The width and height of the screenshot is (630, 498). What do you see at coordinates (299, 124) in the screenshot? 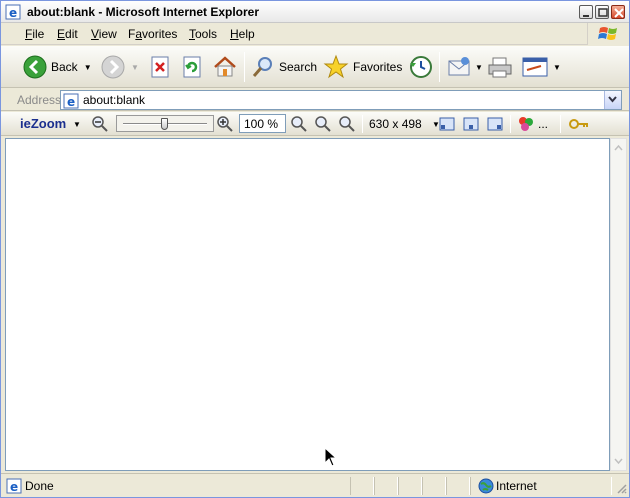
I see `zoom-width-icon` at bounding box center [299, 124].